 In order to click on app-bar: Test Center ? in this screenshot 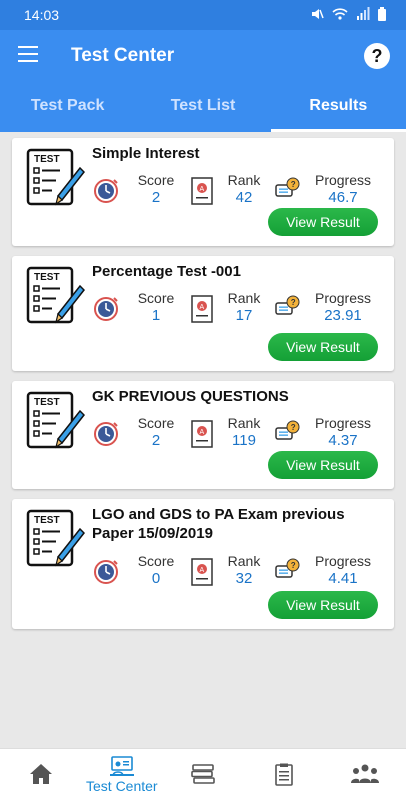, I will do `click(203, 56)`.